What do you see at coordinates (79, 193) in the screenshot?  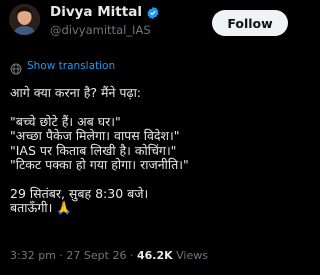 I see `tweet-closing-line: 29 सितंबर, सुबह 8:30 बजे।` at bounding box center [79, 193].